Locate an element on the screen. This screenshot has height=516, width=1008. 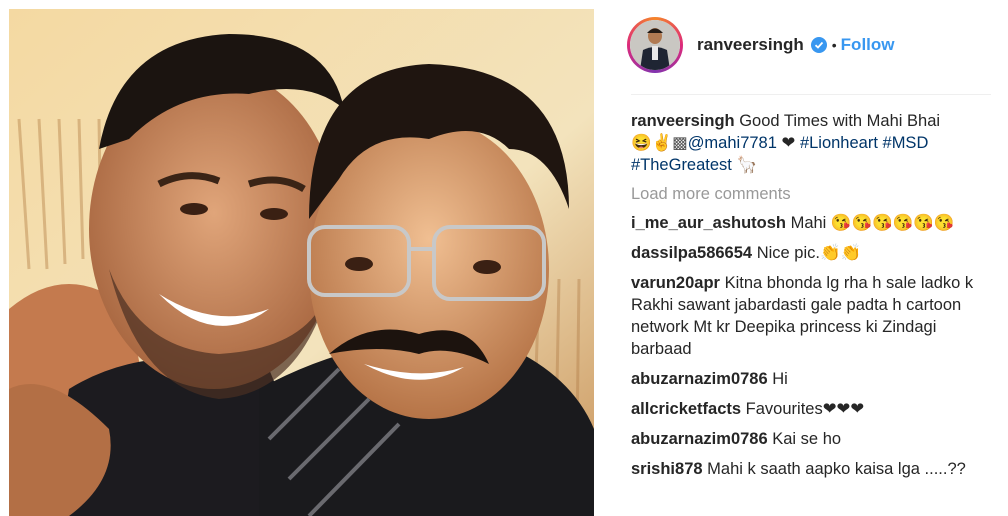
comment-username: allcricketfacts is located at coordinates (686, 409).